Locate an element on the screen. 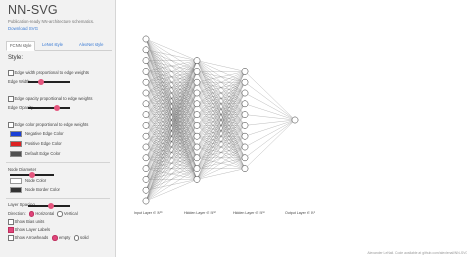  download-svg-link: Download SVG is located at coordinates (23, 28).